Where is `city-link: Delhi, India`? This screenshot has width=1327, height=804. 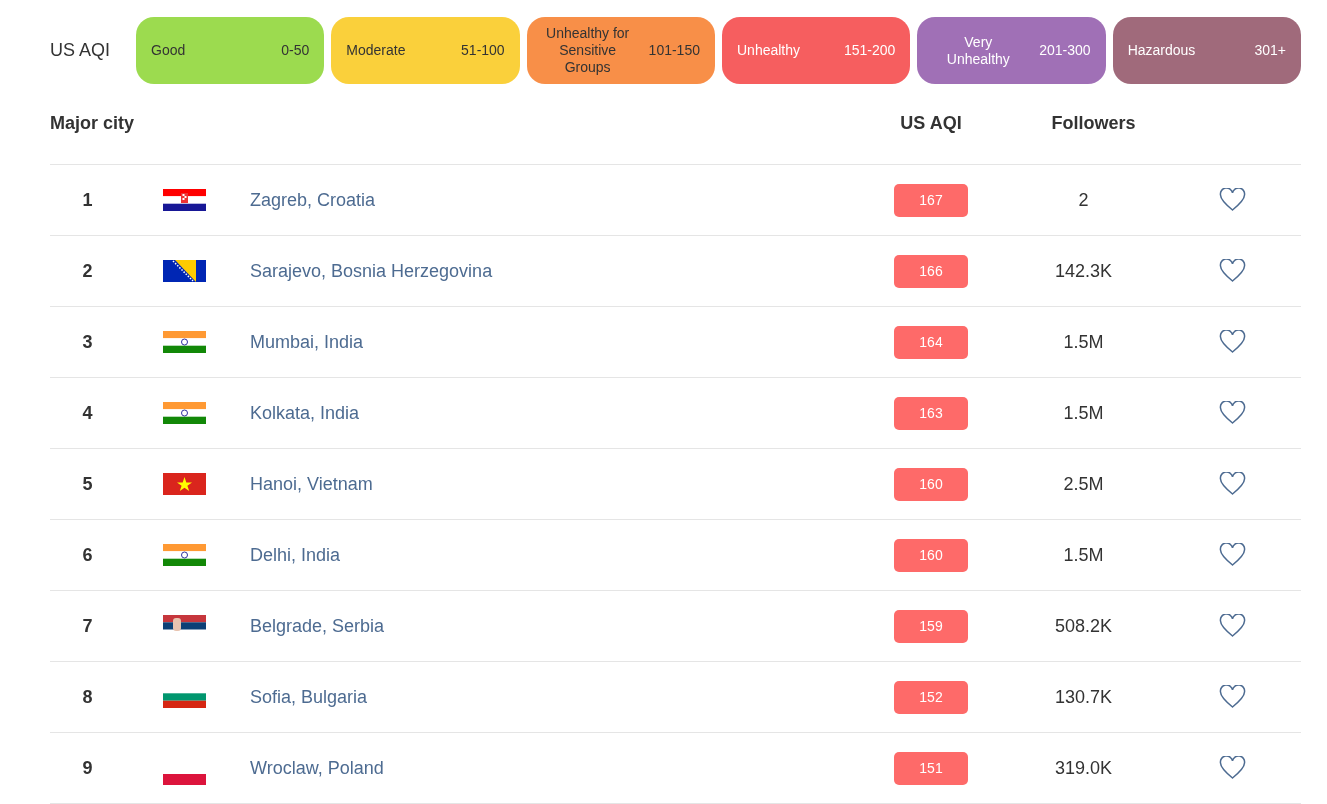 city-link: Delhi, India is located at coordinates (572, 555).